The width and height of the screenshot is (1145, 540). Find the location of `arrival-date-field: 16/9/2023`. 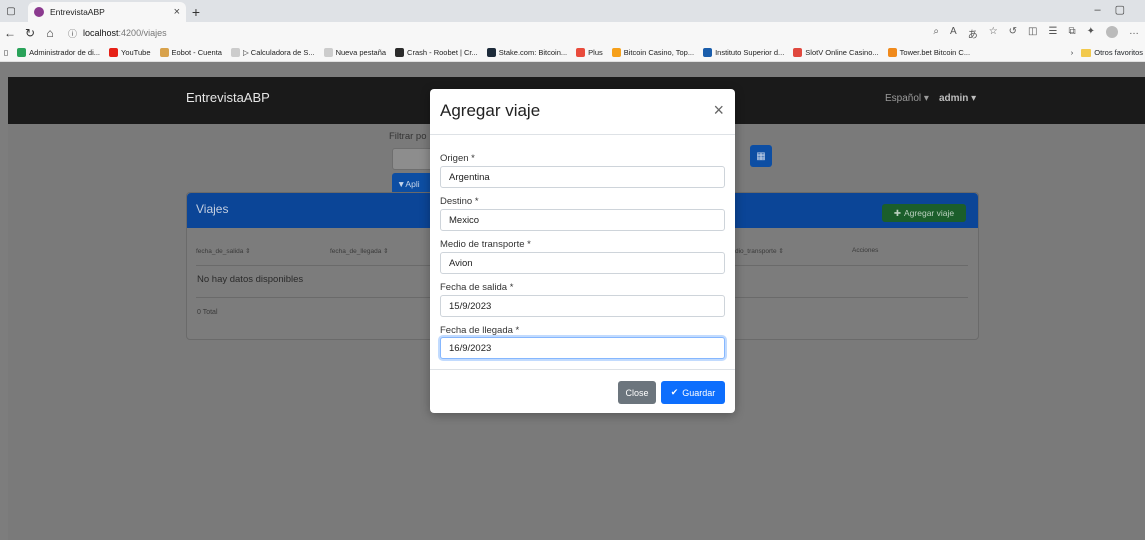

arrival-date-field: 16/9/2023 is located at coordinates (582, 348).